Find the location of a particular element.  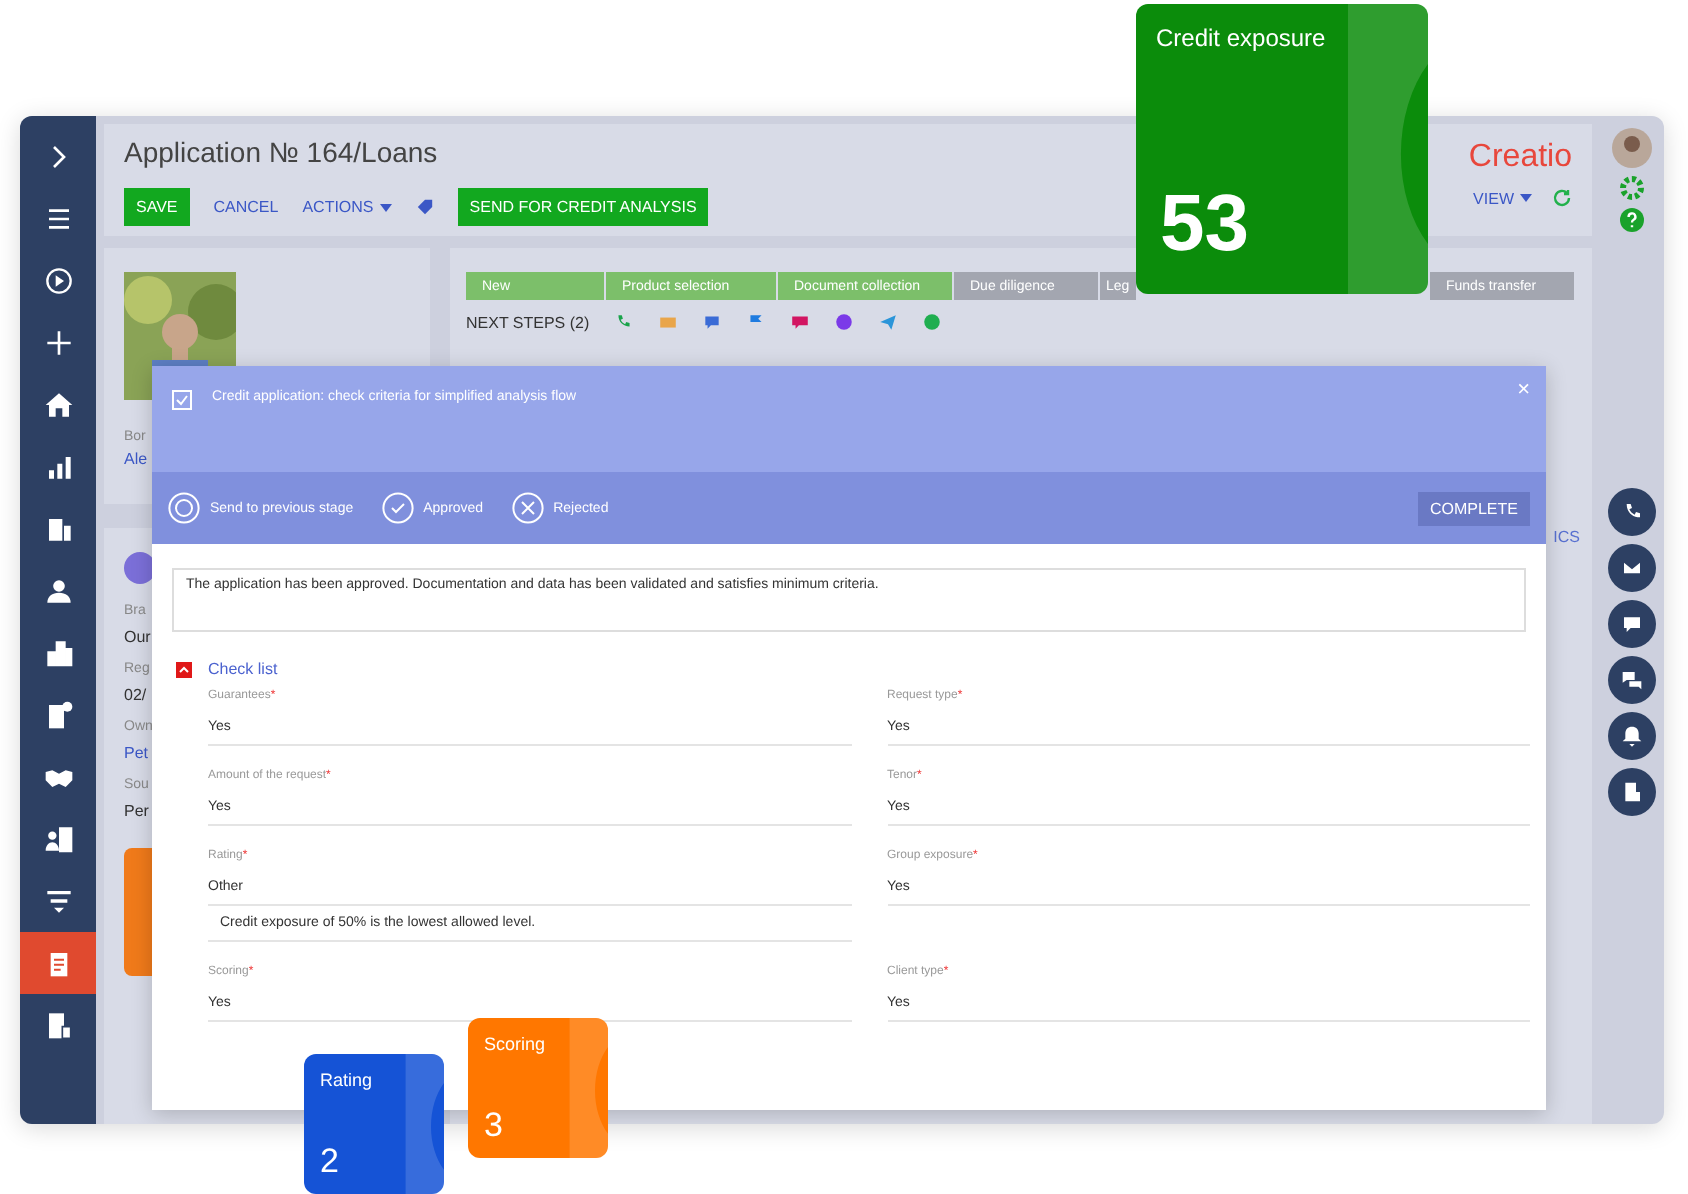

tile-value: 2 is located at coordinates (329, 1162).